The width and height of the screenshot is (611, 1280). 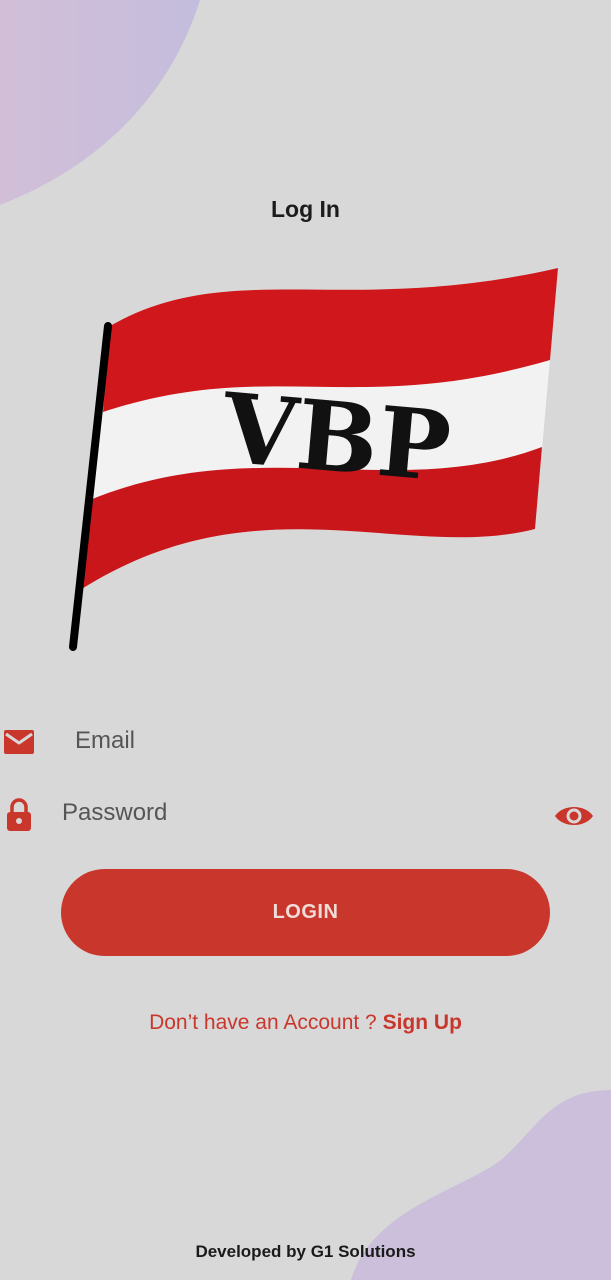 I want to click on email-input, so click(x=310, y=741).